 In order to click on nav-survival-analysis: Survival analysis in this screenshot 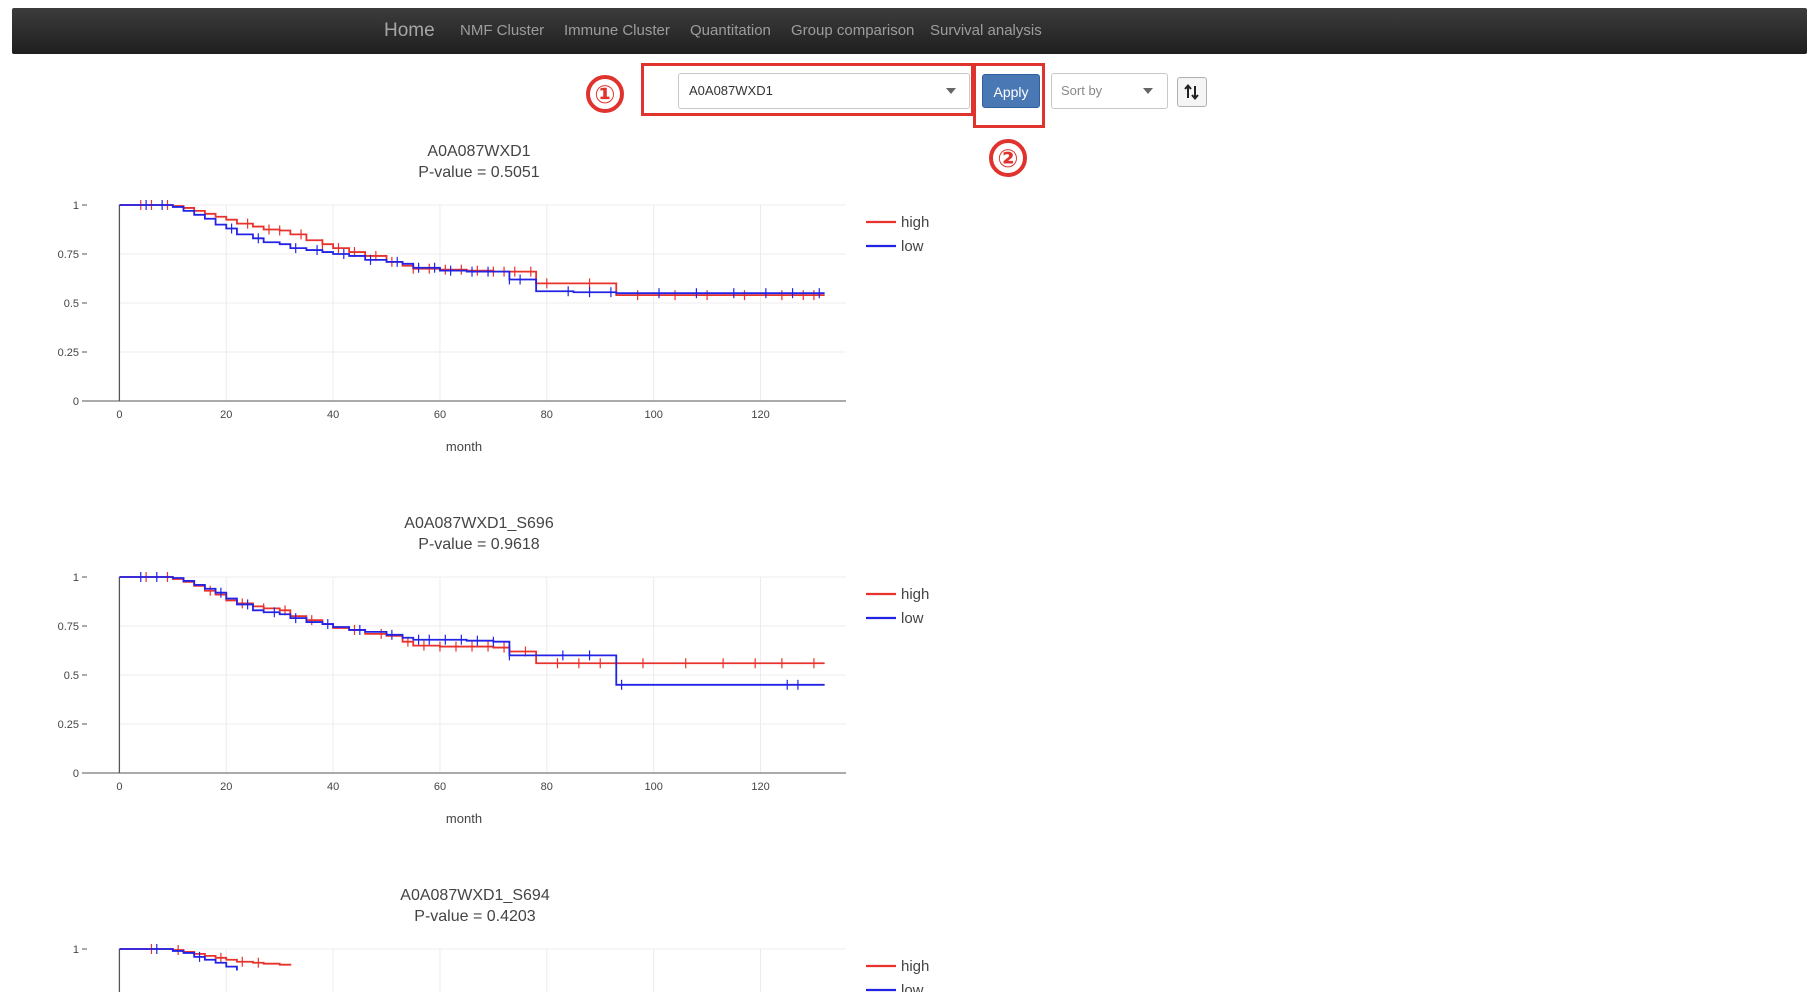, I will do `click(986, 31)`.